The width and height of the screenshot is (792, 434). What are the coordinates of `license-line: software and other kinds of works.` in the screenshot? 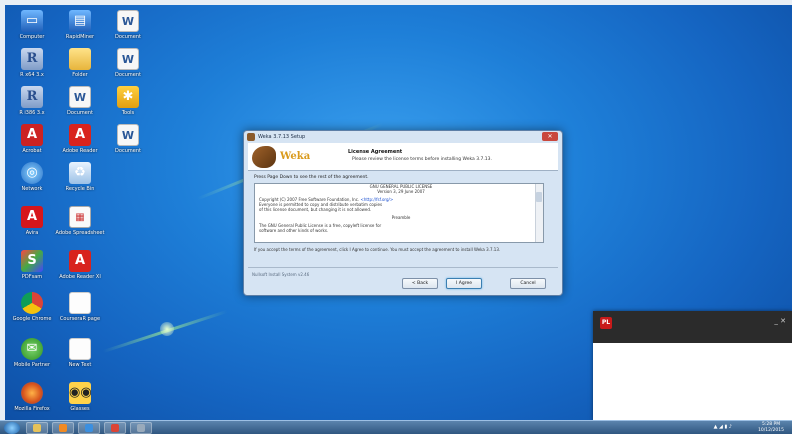 It's located at (294, 230).